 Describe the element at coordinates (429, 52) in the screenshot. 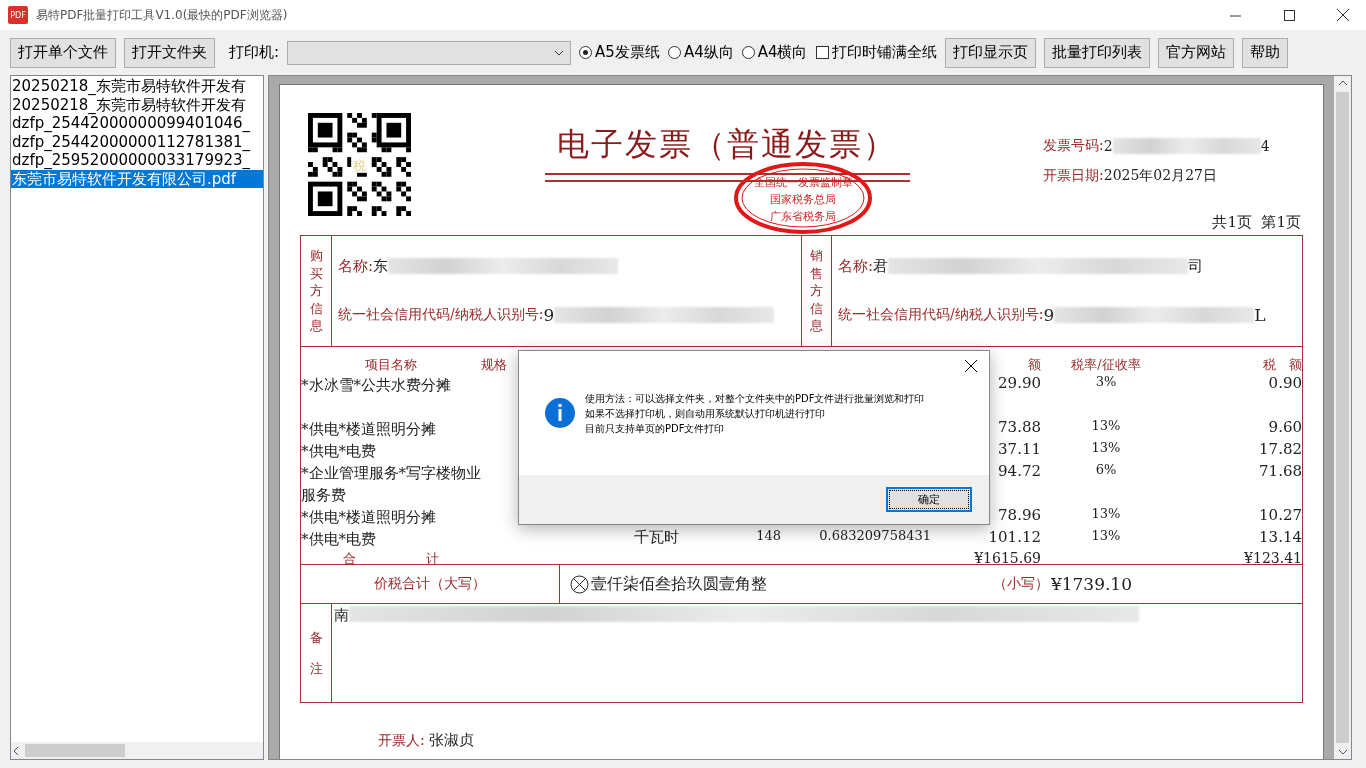

I see `printer-select` at that location.